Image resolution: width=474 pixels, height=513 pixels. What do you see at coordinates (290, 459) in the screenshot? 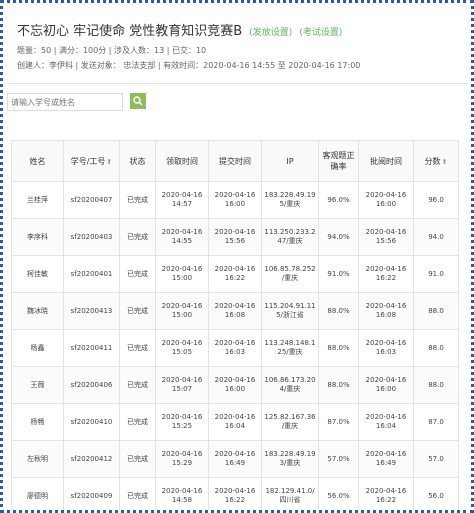
I see `cell-ip: 183.228.49.19 3/重庆` at bounding box center [290, 459].